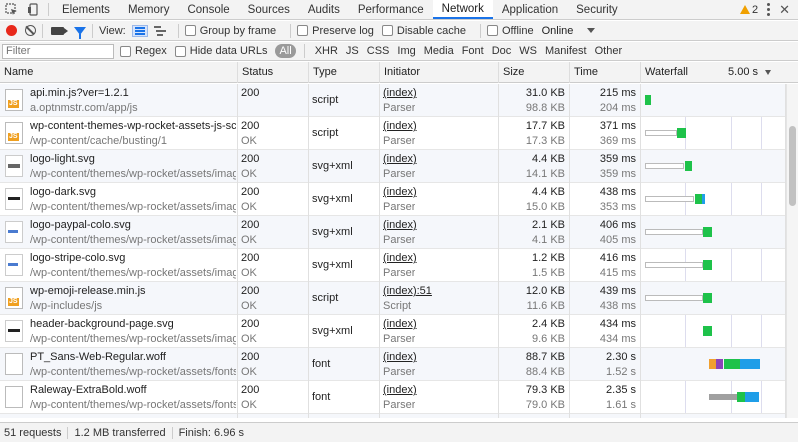 The width and height of the screenshot is (798, 442). I want to click on record-icon, so click(11, 30).